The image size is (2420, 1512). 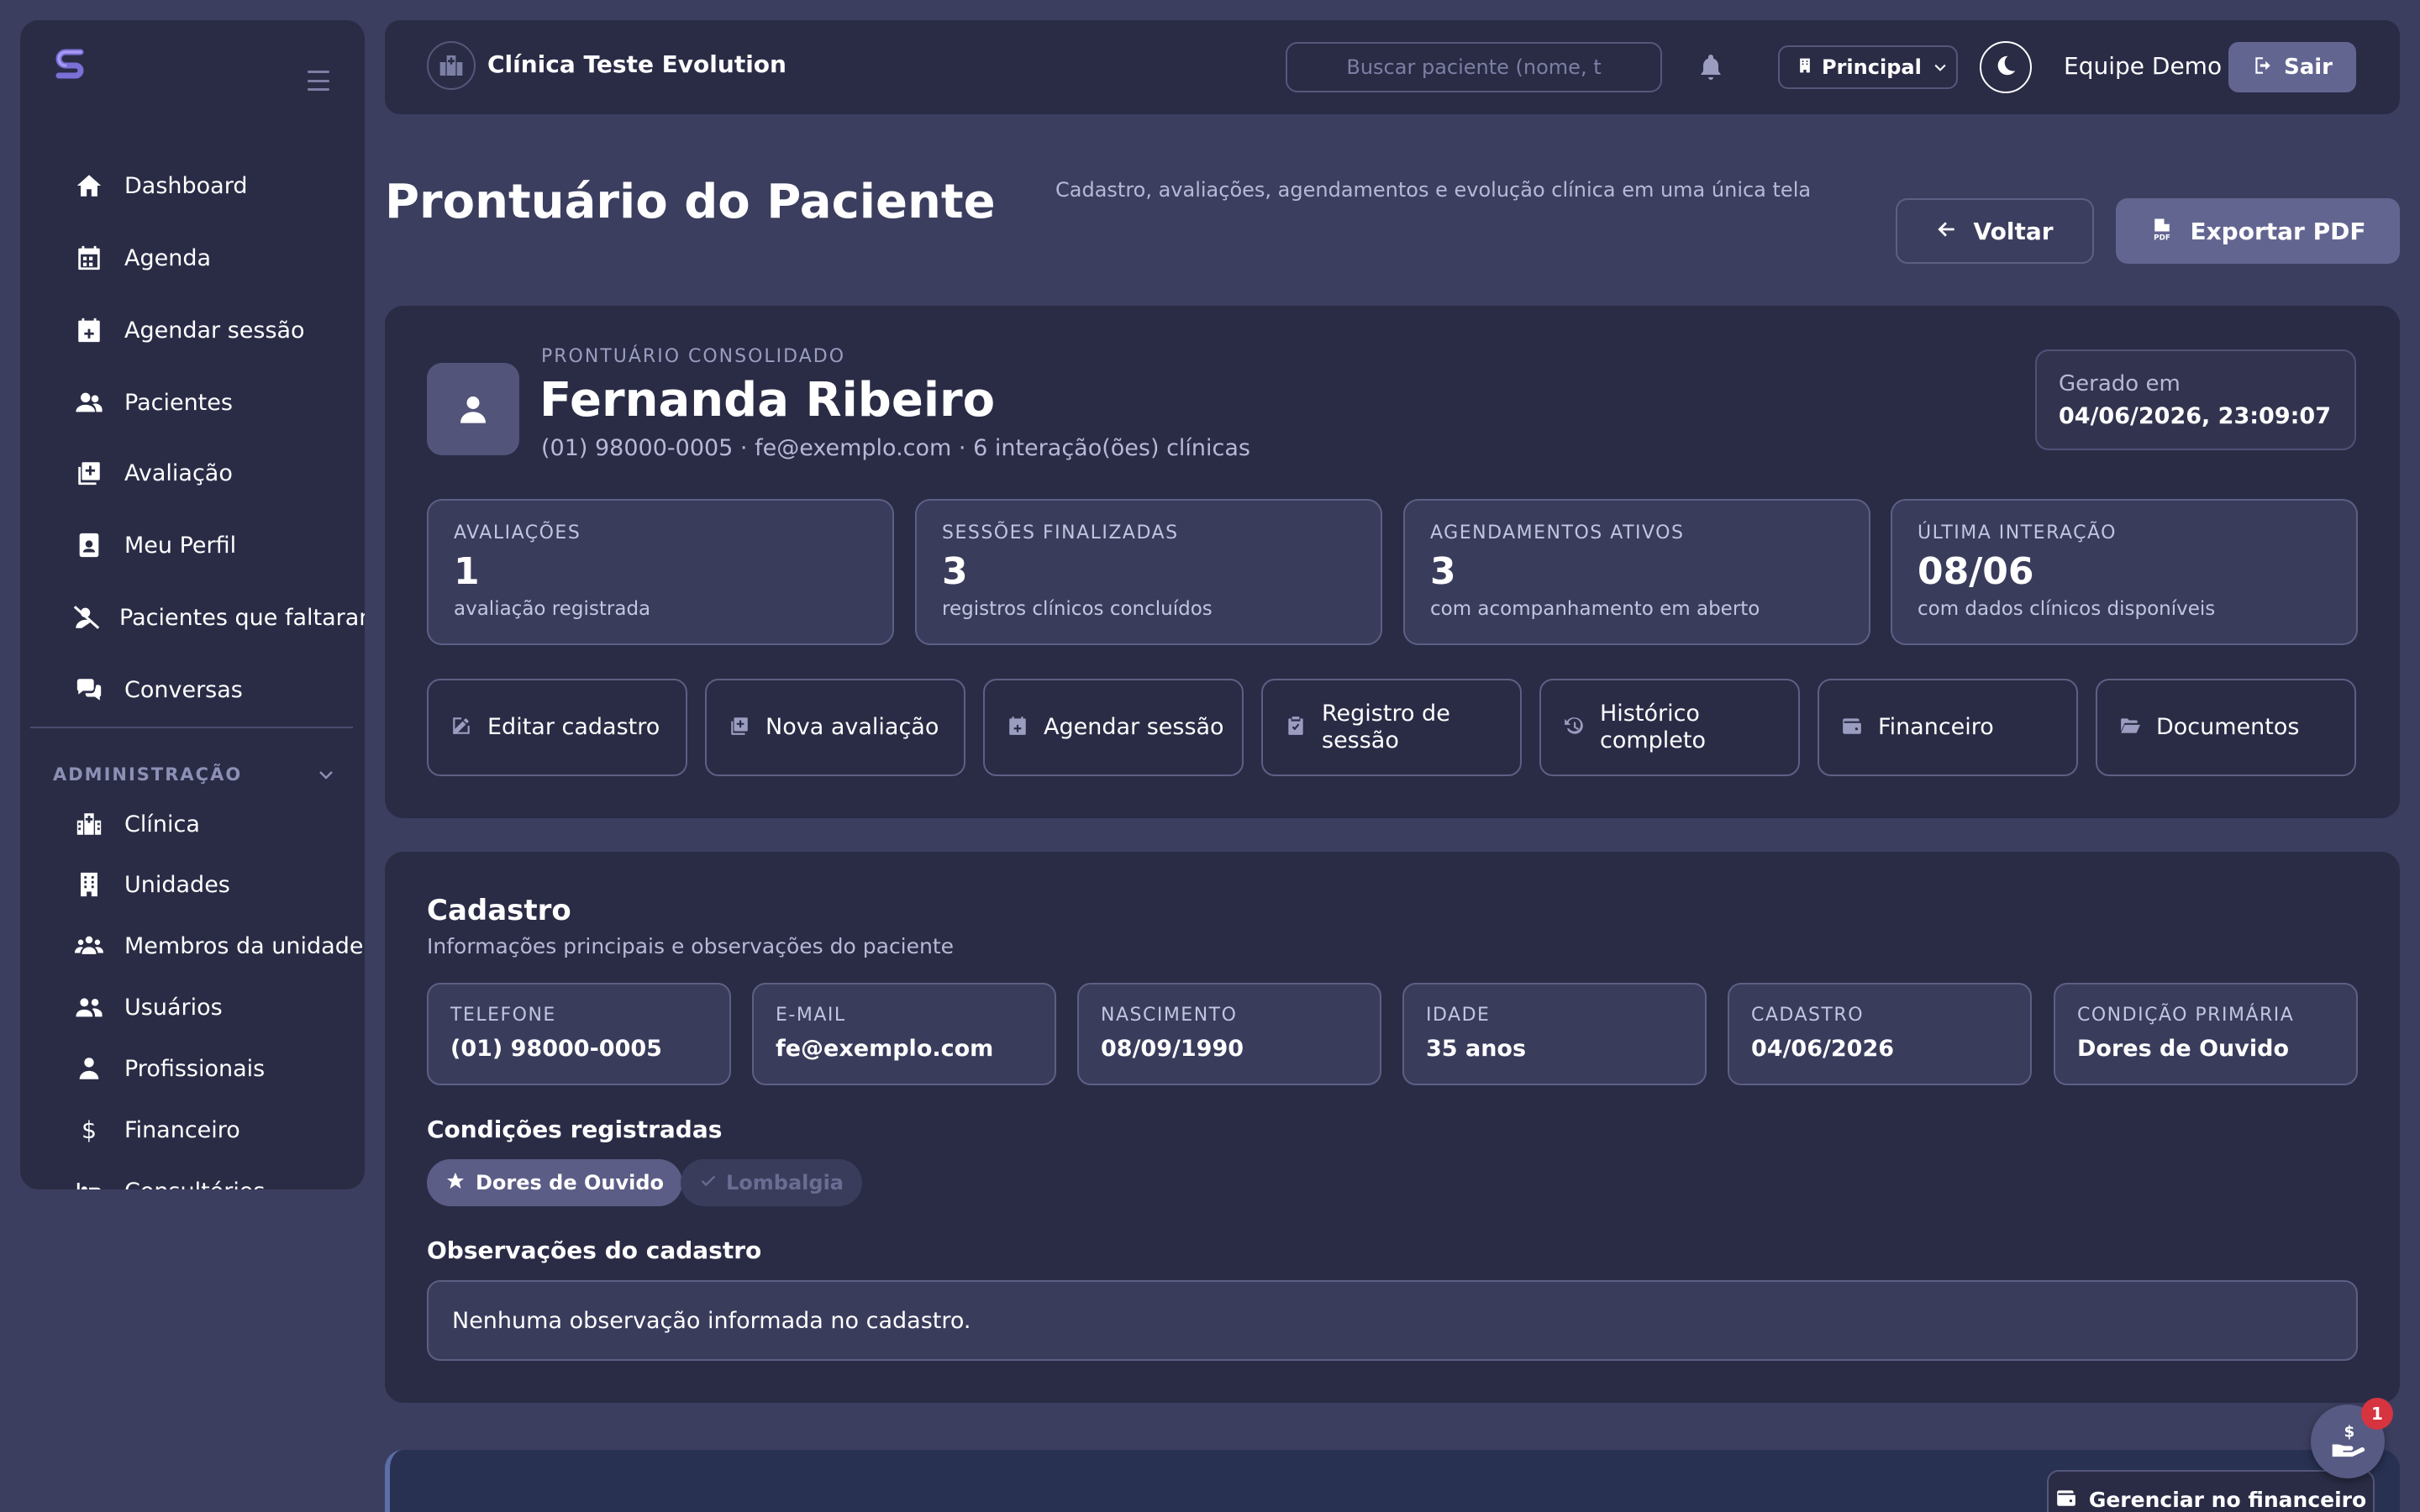 What do you see at coordinates (811, 1015) in the screenshot?
I see `field-label: E-MAIL` at bounding box center [811, 1015].